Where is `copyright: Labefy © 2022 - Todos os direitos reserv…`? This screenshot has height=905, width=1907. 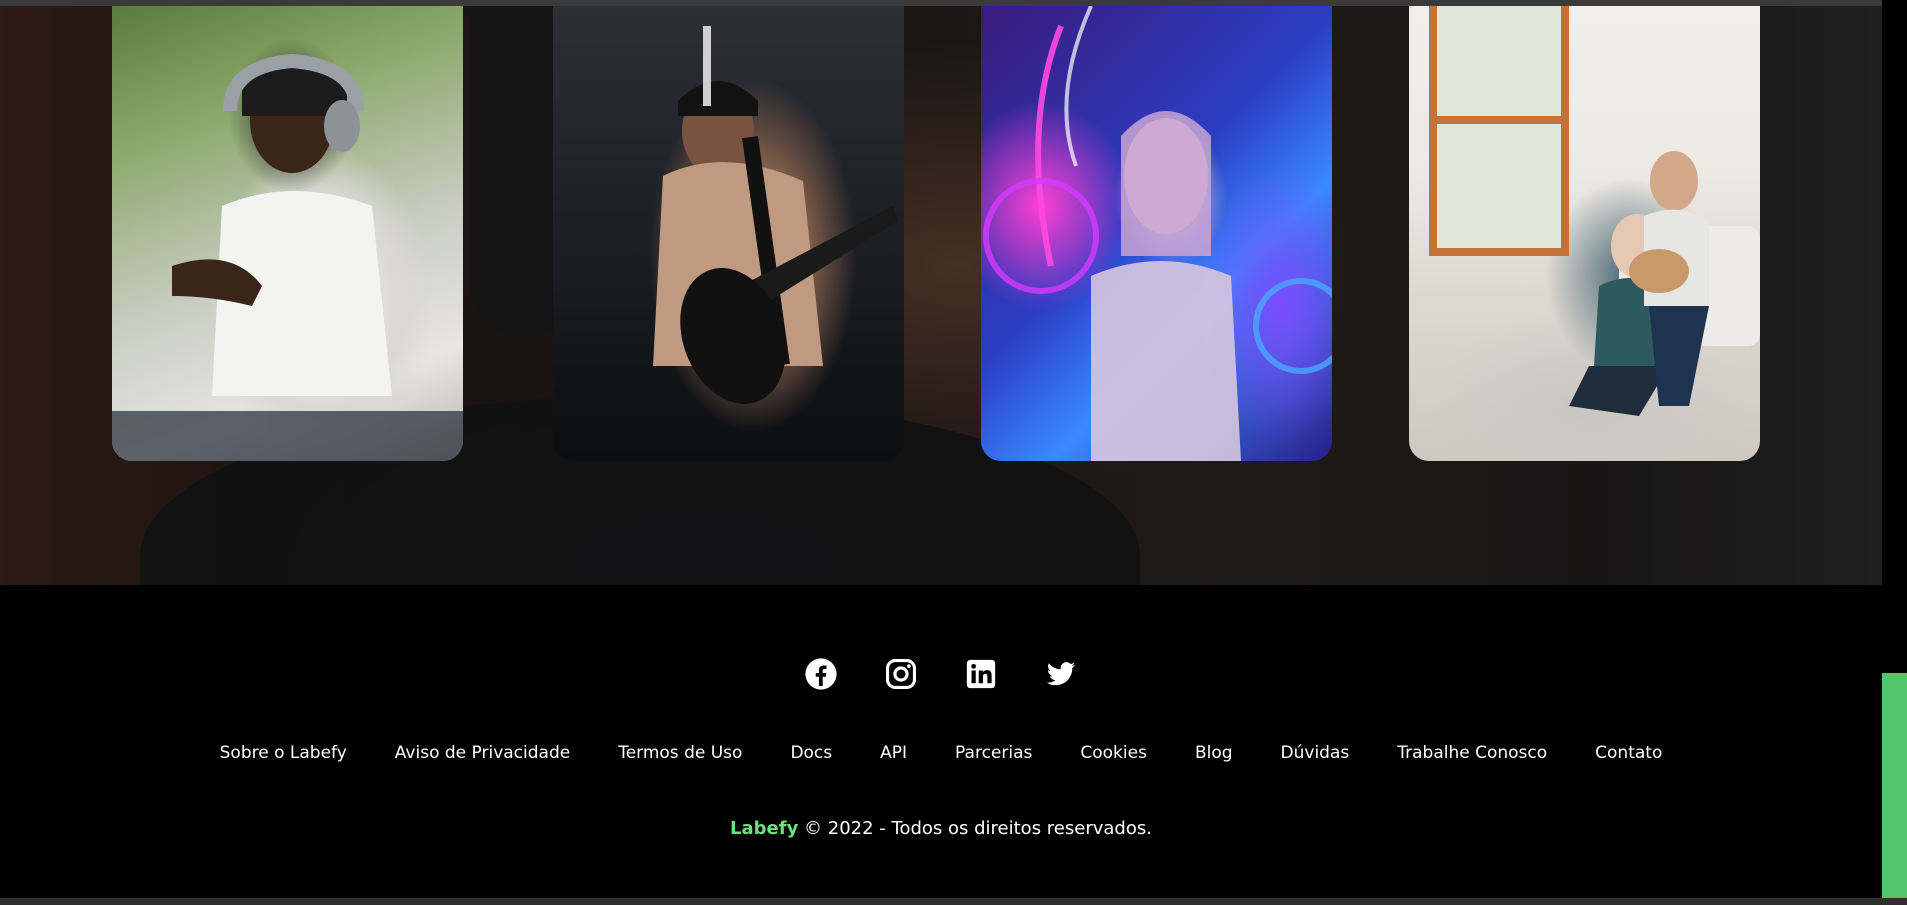 copyright: Labefy © 2022 - Todos os direitos reserv… is located at coordinates (941, 828).